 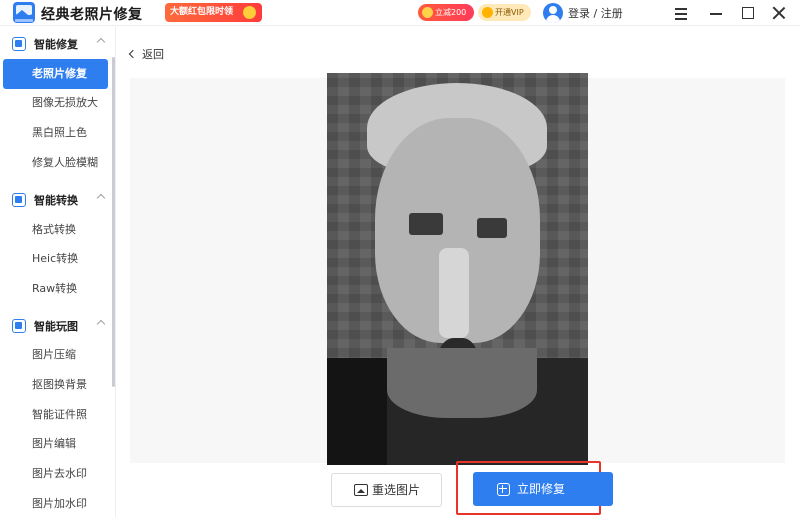 I want to click on sidebar-item-image-edit: 图片编辑, so click(x=55, y=444).